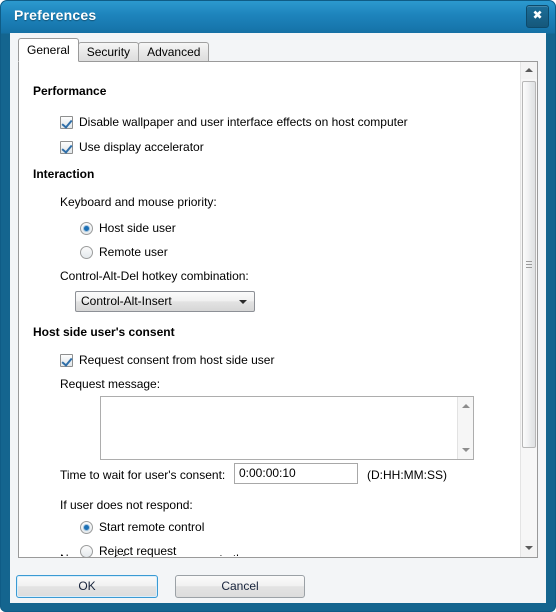  What do you see at coordinates (64, 174) in the screenshot?
I see `group-header-interaction: Interaction` at bounding box center [64, 174].